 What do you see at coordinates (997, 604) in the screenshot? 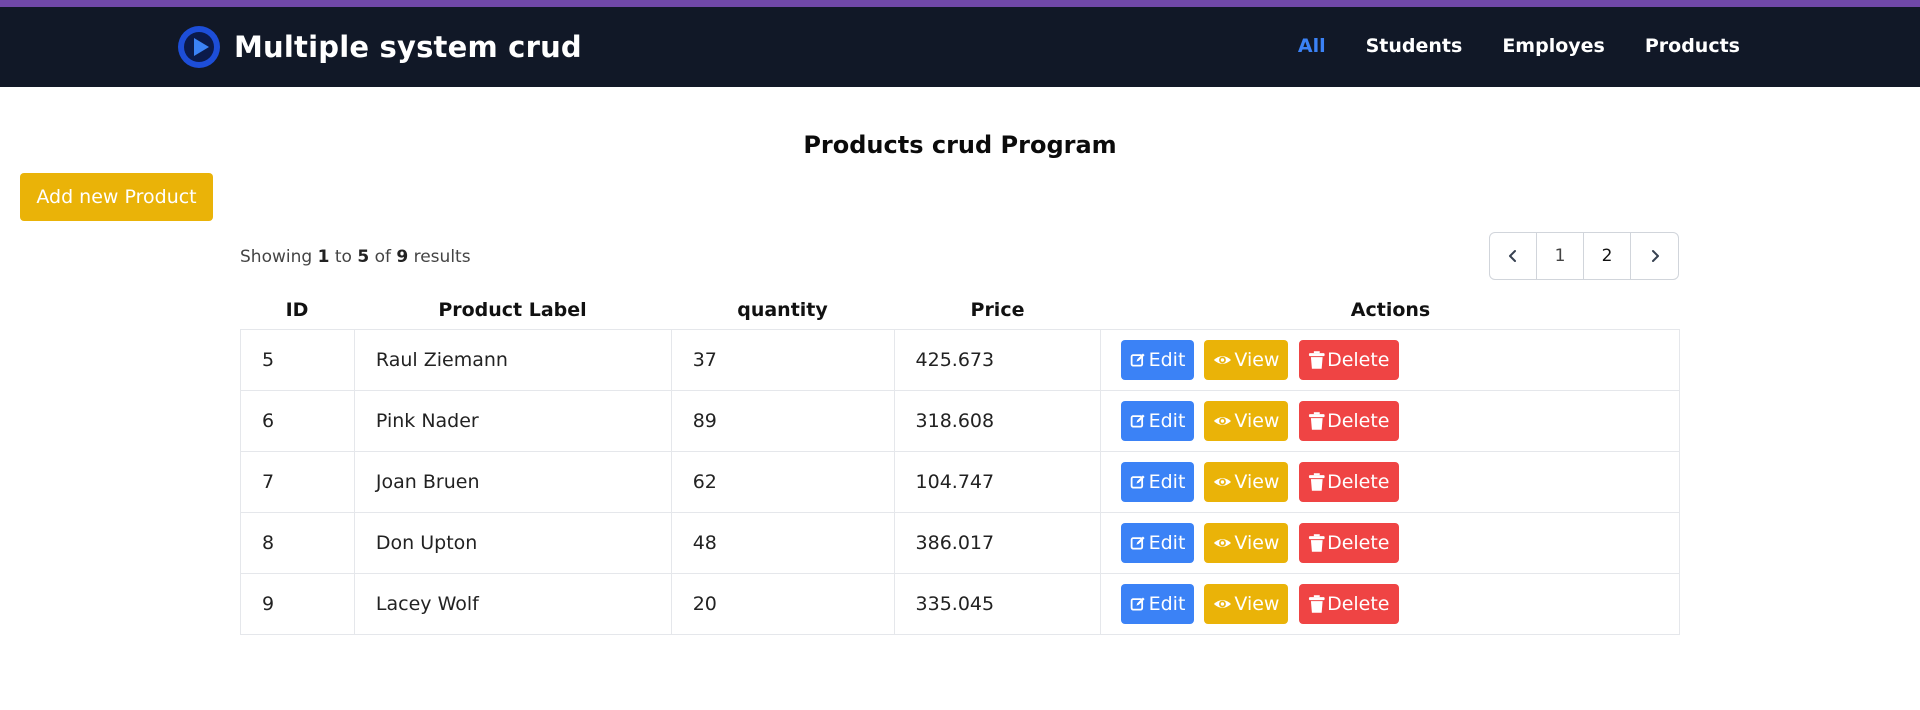
I see `cell-price: 335.045` at bounding box center [997, 604].